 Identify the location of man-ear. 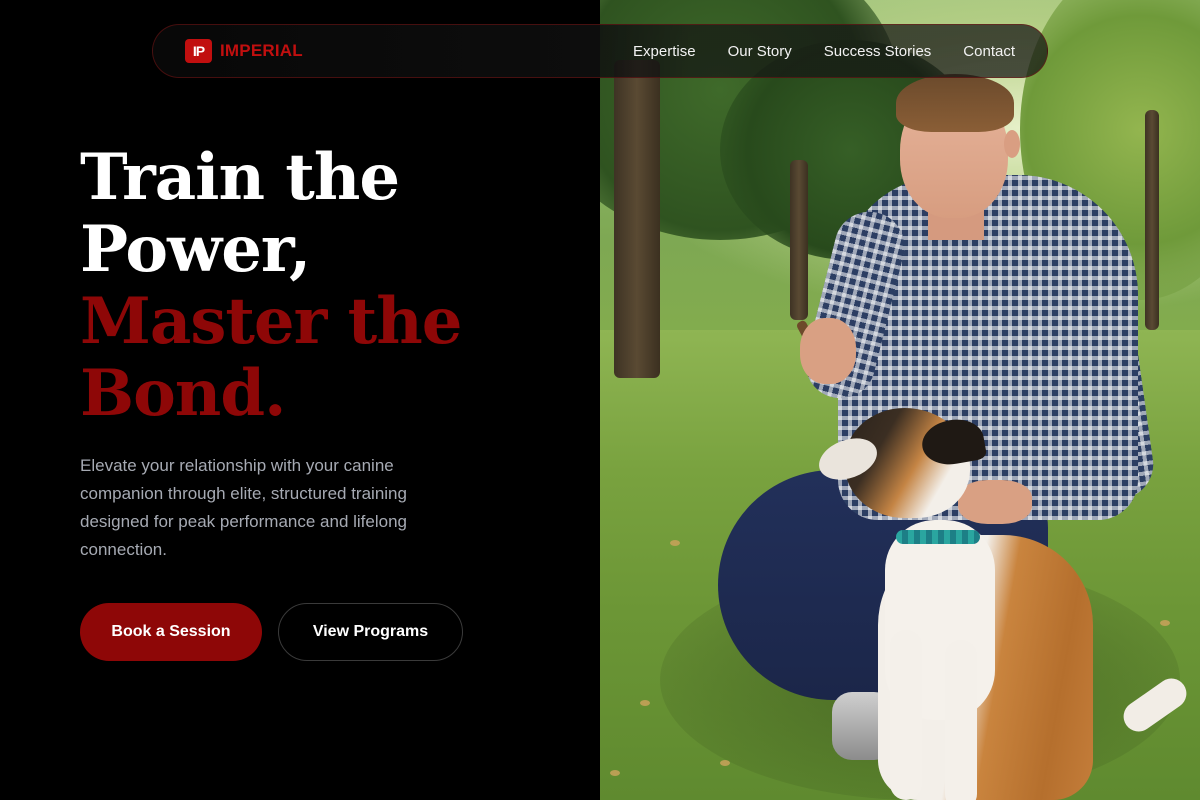
(1012, 144).